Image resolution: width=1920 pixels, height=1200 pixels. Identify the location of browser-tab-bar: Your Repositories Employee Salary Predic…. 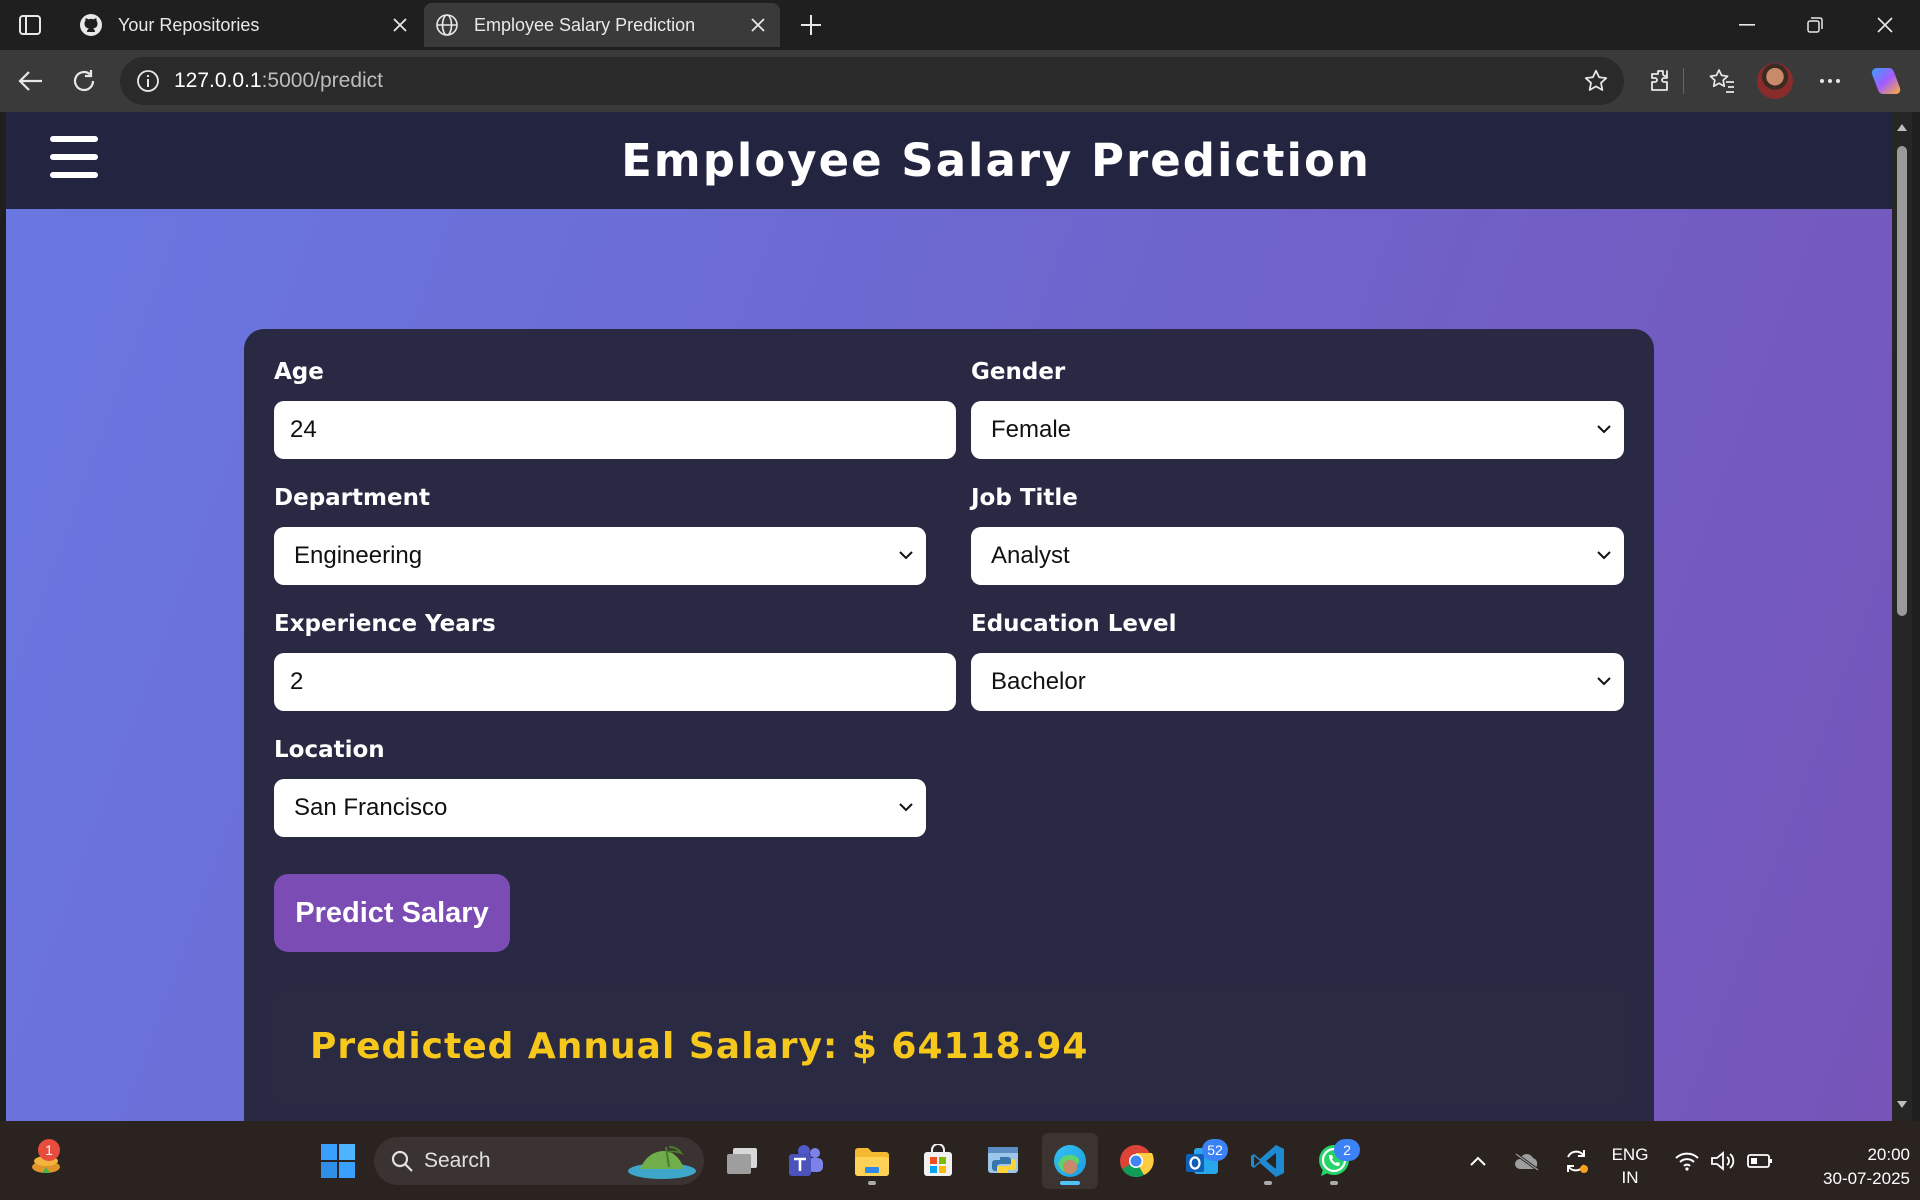
(960, 25).